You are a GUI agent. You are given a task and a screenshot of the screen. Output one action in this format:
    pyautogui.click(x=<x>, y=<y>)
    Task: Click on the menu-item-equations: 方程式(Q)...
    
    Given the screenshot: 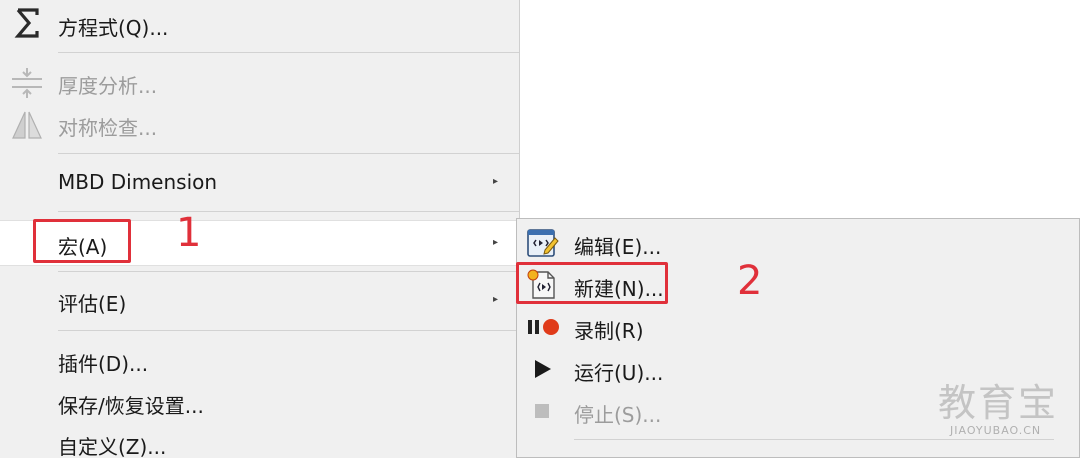 What is the action you would take?
    pyautogui.click(x=259, y=24)
    